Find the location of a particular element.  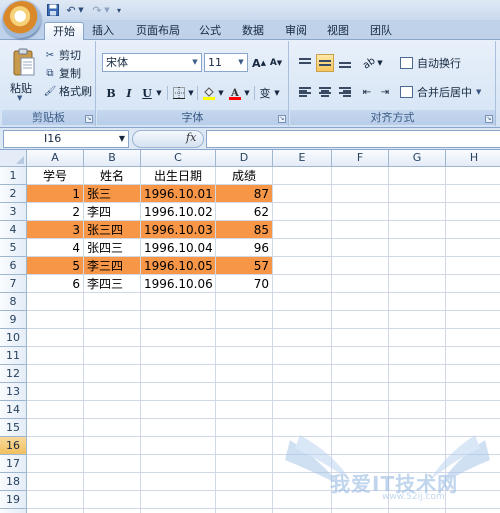

cell-score: 70 is located at coordinates (244, 284).